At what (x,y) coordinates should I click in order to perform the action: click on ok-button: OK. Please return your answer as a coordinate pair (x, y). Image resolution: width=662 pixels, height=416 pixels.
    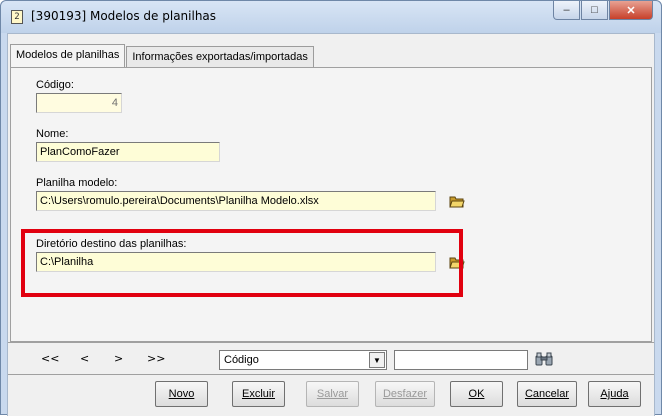
    Looking at the image, I should click on (476, 394).